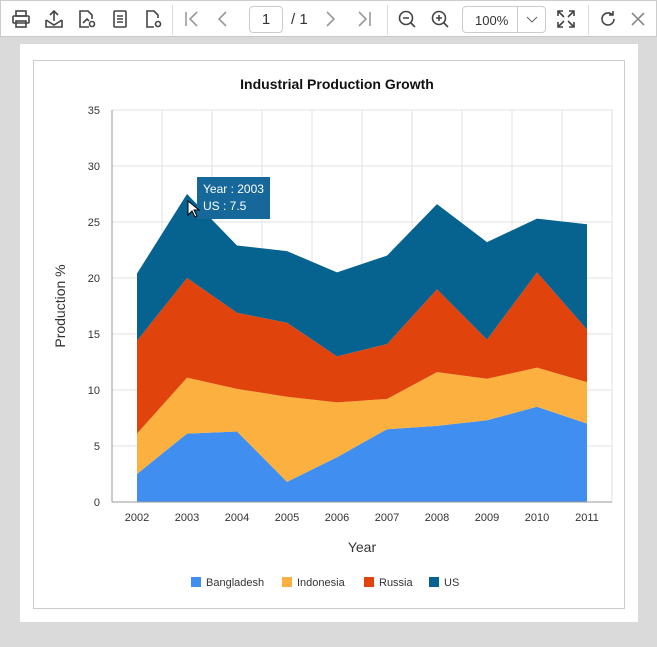  I want to click on x-tick-label: 2009, so click(487, 518).